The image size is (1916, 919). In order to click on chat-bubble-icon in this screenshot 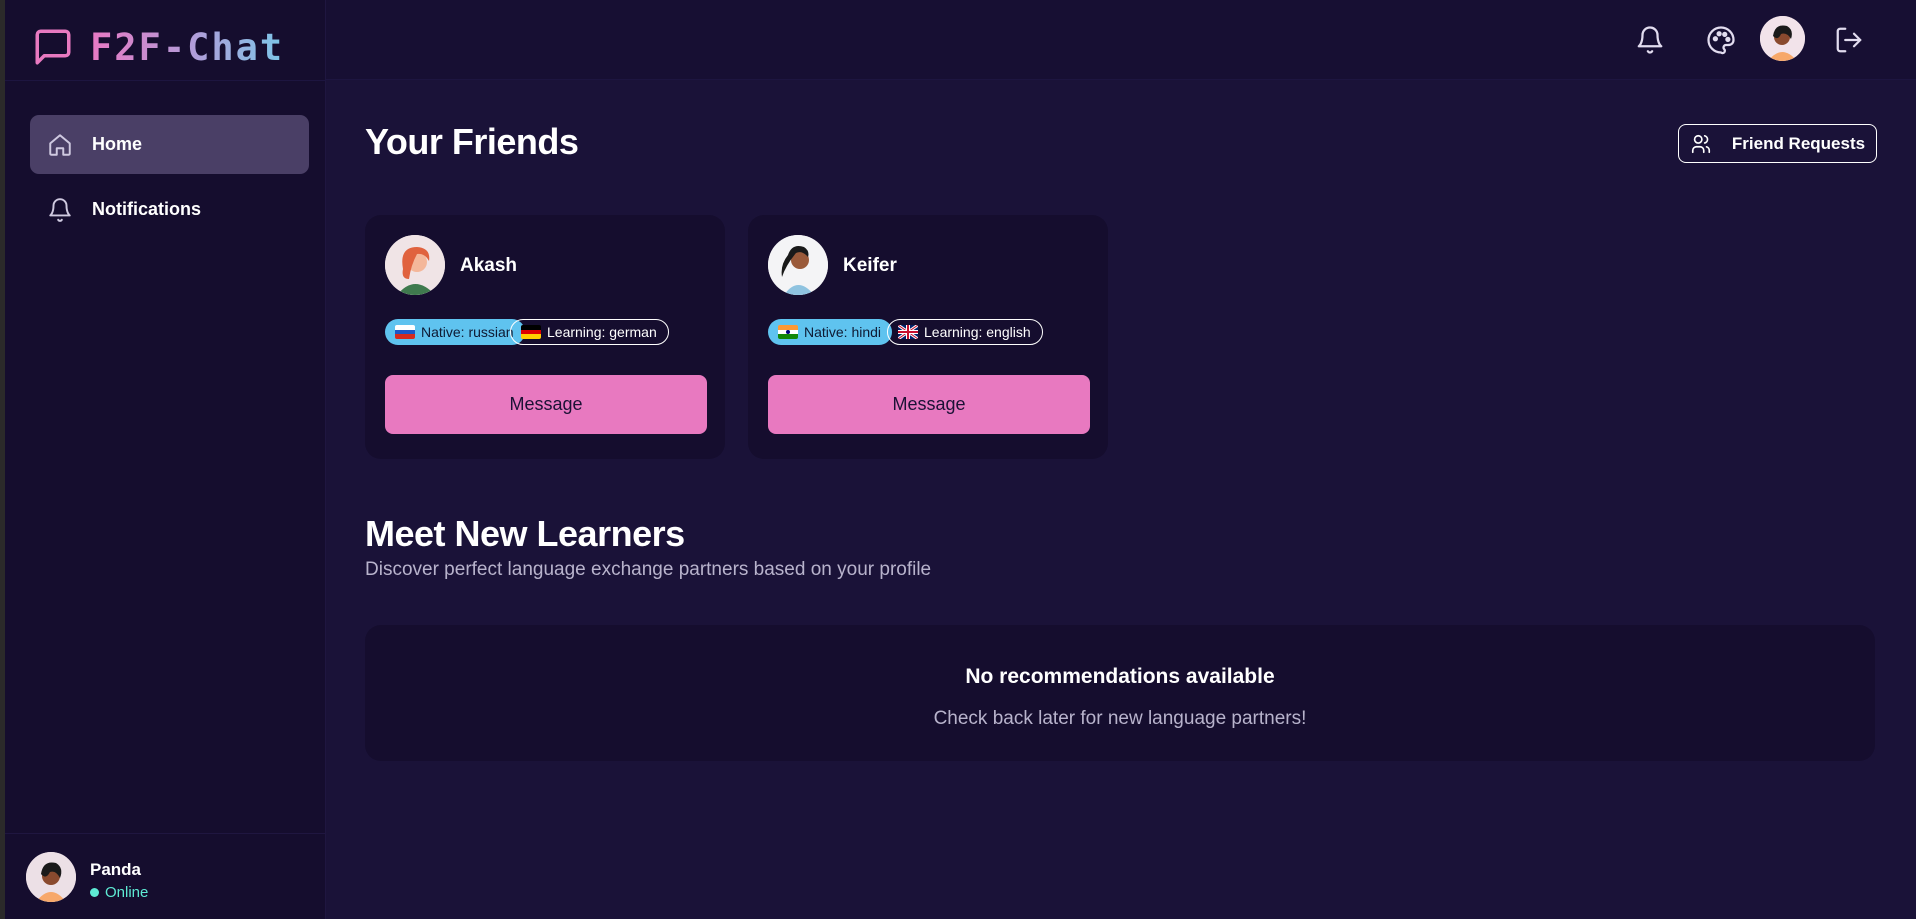, I will do `click(53, 47)`.